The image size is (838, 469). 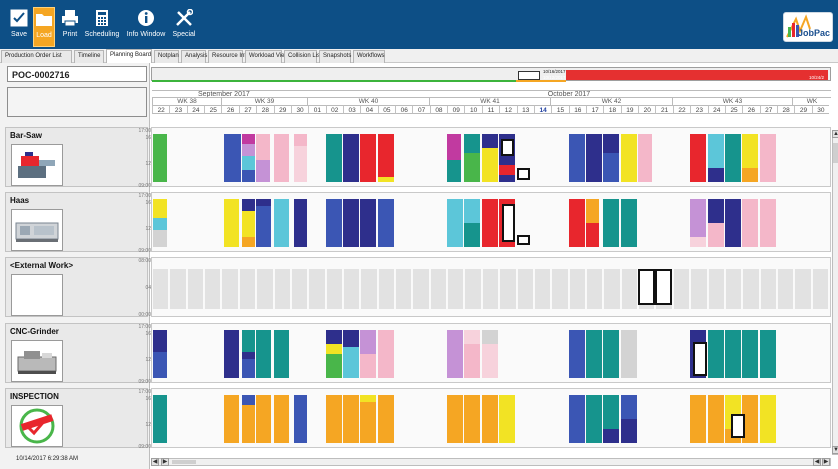 What do you see at coordinates (102, 27) in the screenshot?
I see `scheduling-button: Scheduling` at bounding box center [102, 27].